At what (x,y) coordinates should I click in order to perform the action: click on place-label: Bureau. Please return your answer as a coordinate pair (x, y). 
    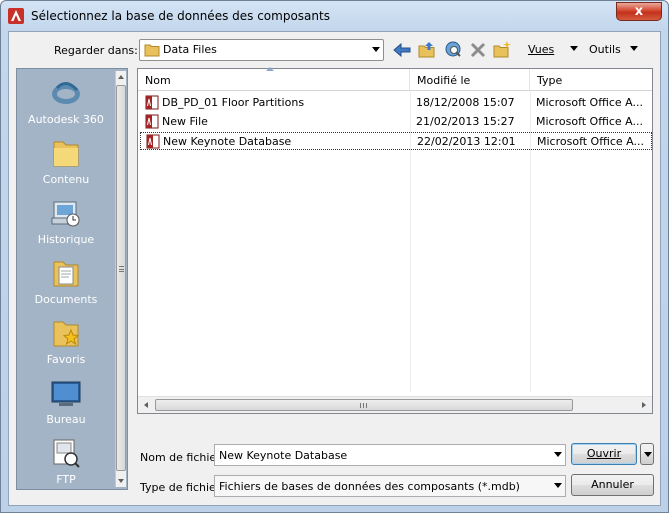
    Looking at the image, I should click on (66, 419).